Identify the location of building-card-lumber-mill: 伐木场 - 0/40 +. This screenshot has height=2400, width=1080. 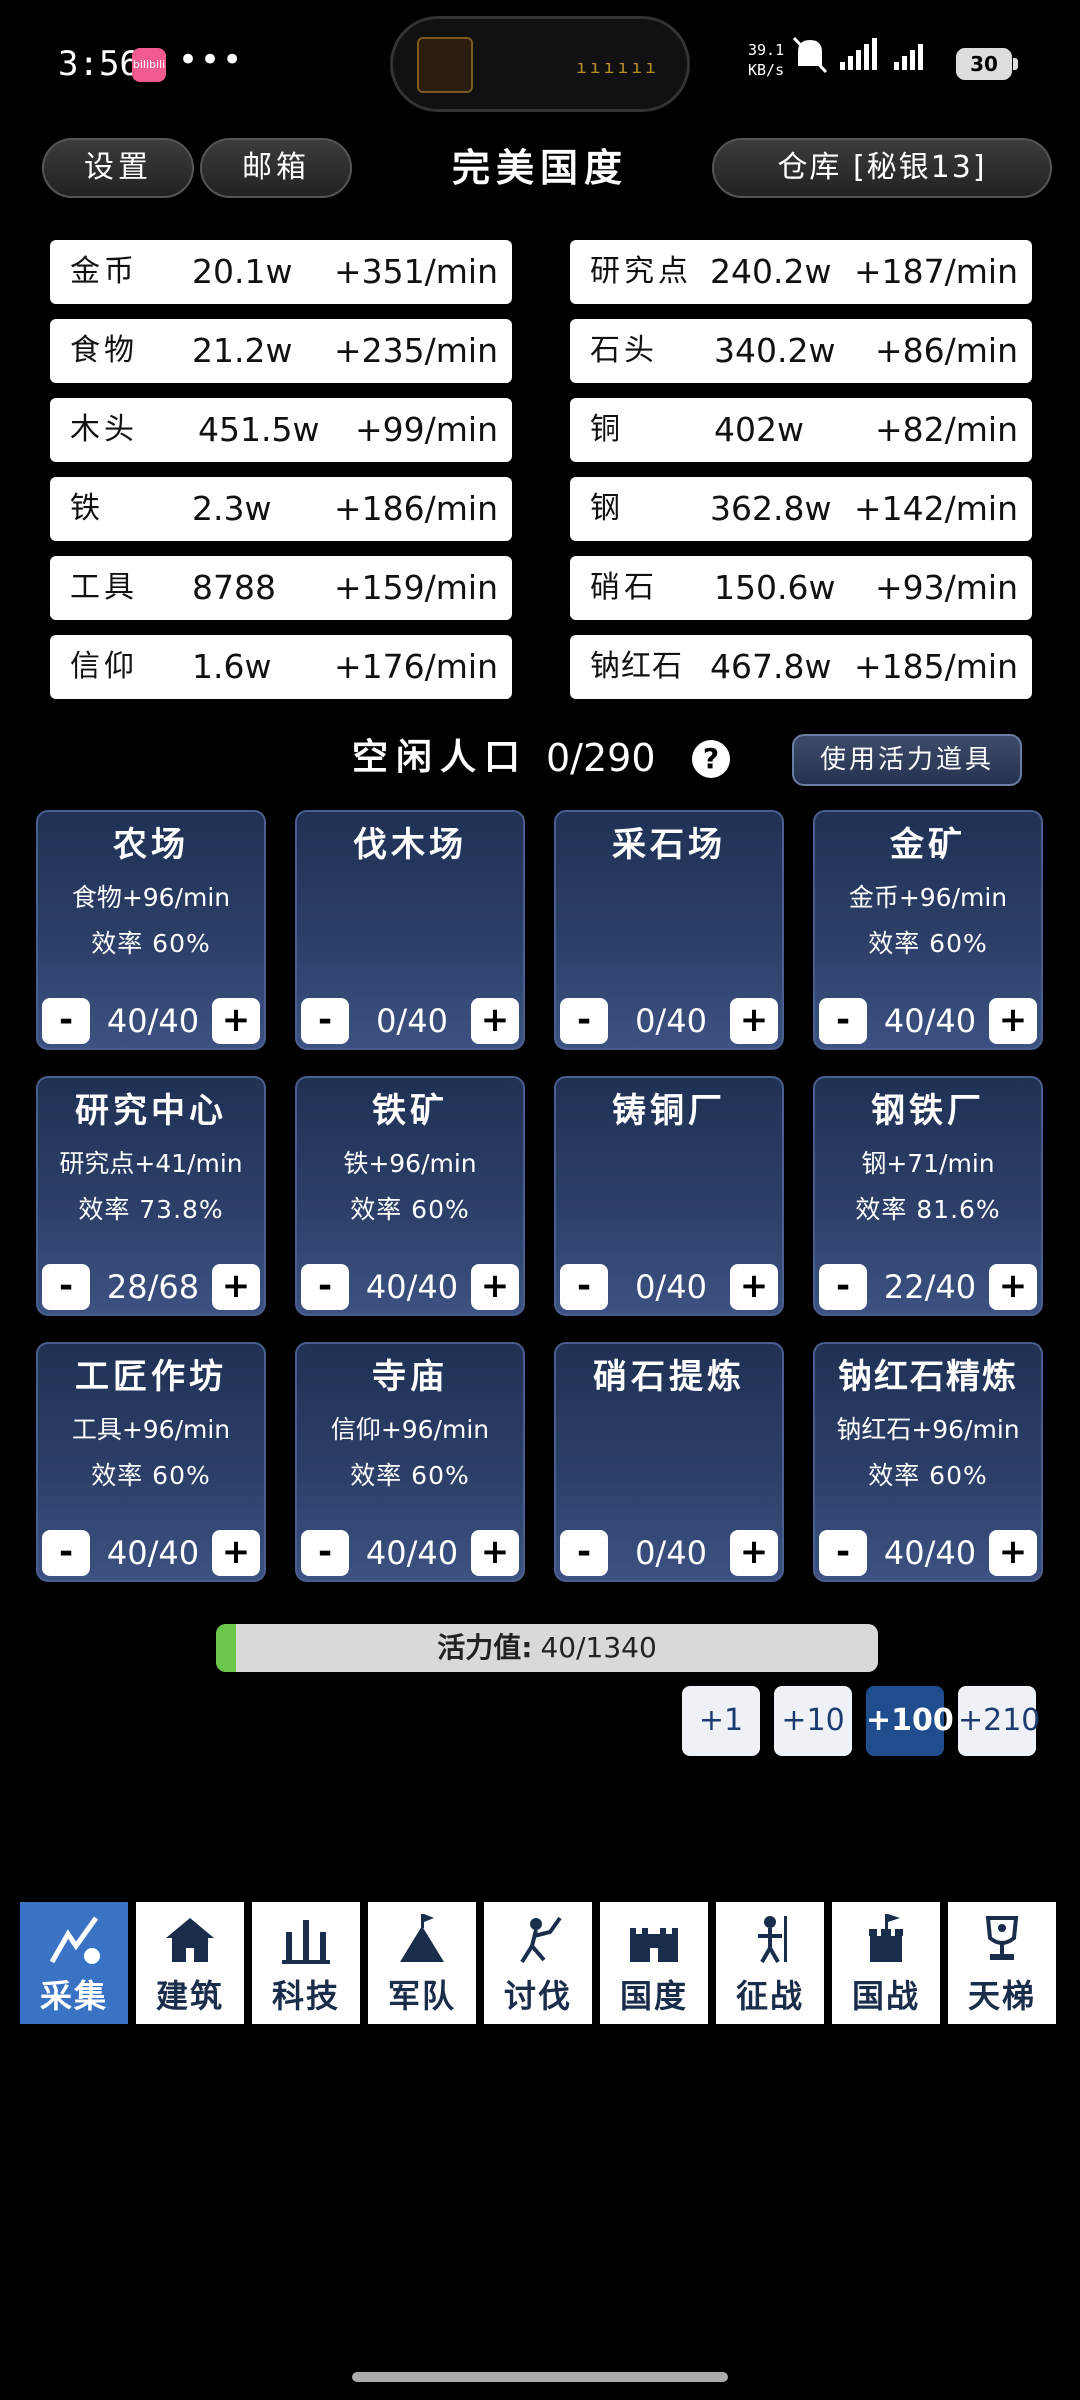
(410, 930).